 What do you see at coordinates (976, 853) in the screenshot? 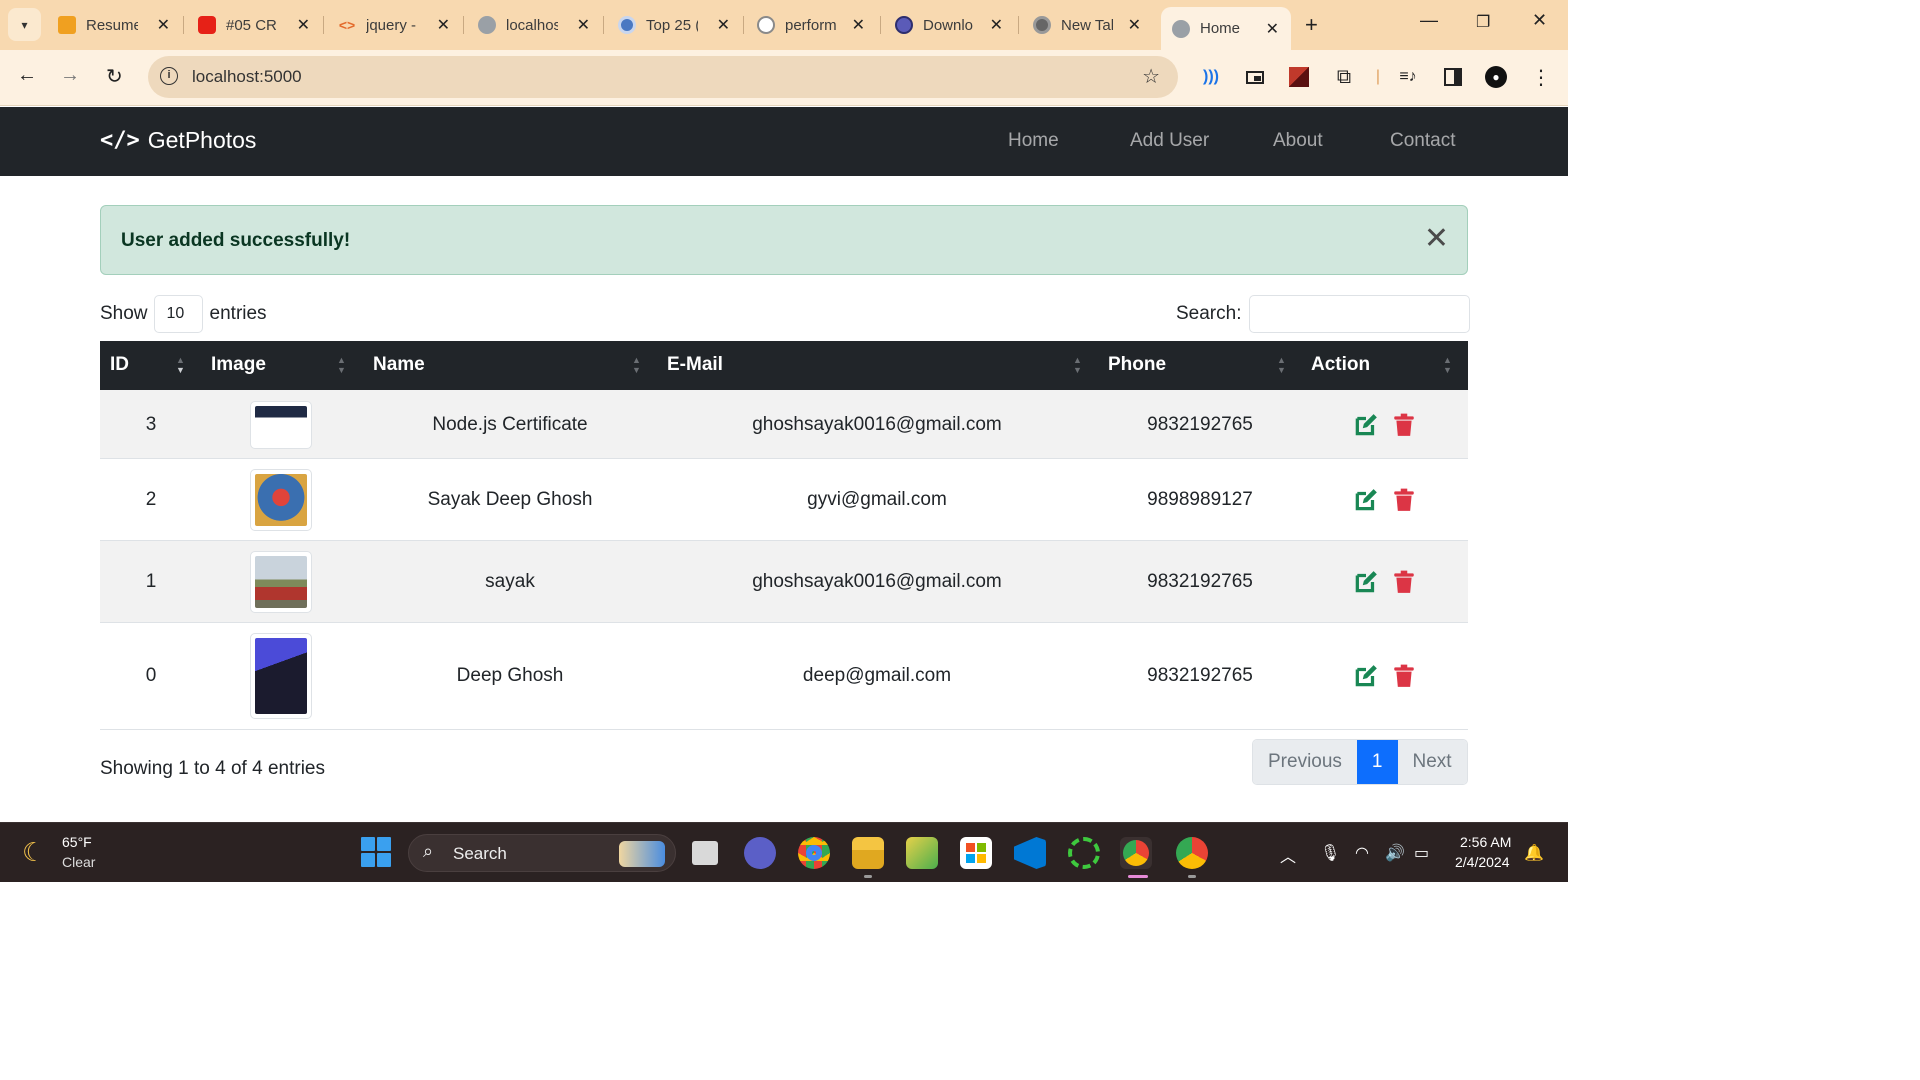
I see `microsoft-store-icon` at bounding box center [976, 853].